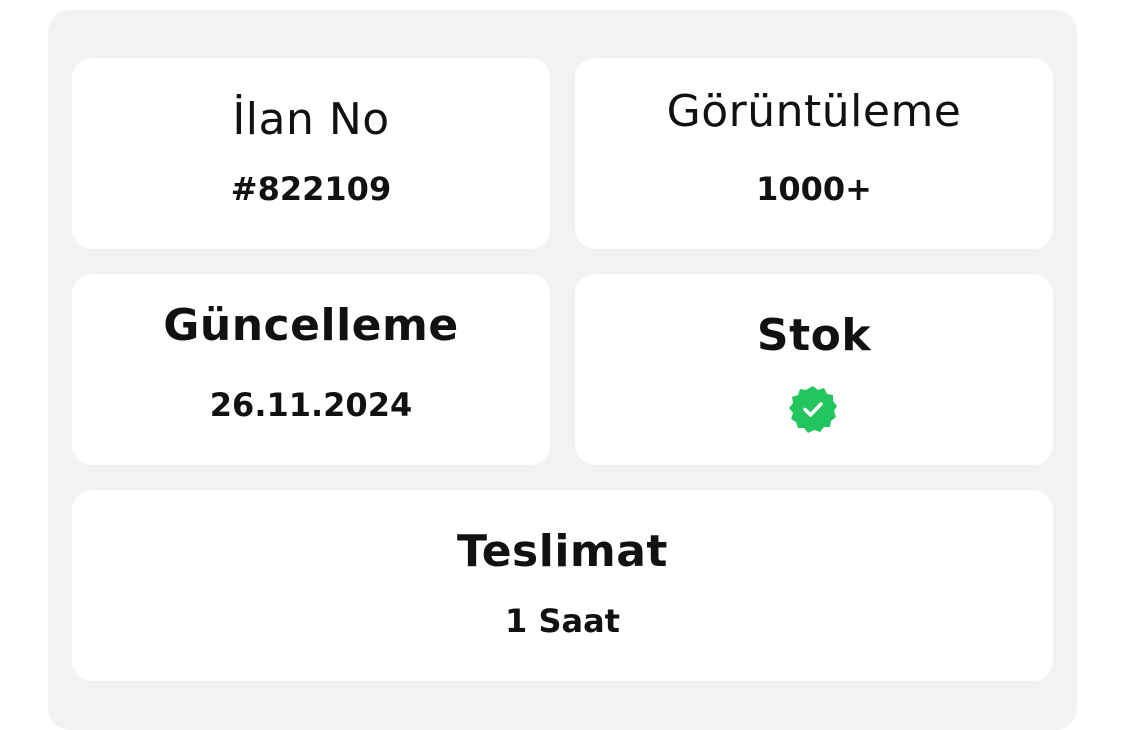 This screenshot has width=1125, height=730. I want to click on updated-card: Güncelleme 26.11.2024, so click(311, 369).